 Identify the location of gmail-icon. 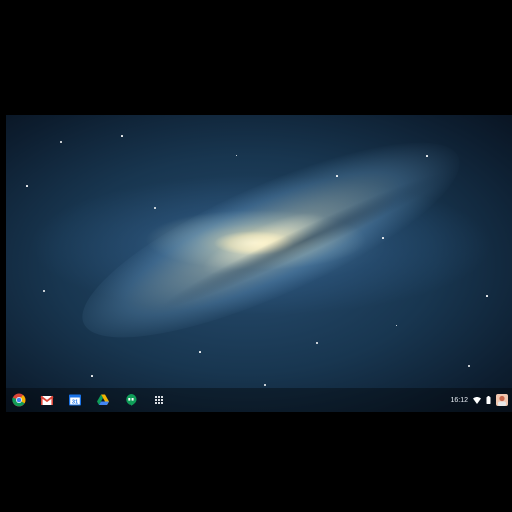
(47, 400).